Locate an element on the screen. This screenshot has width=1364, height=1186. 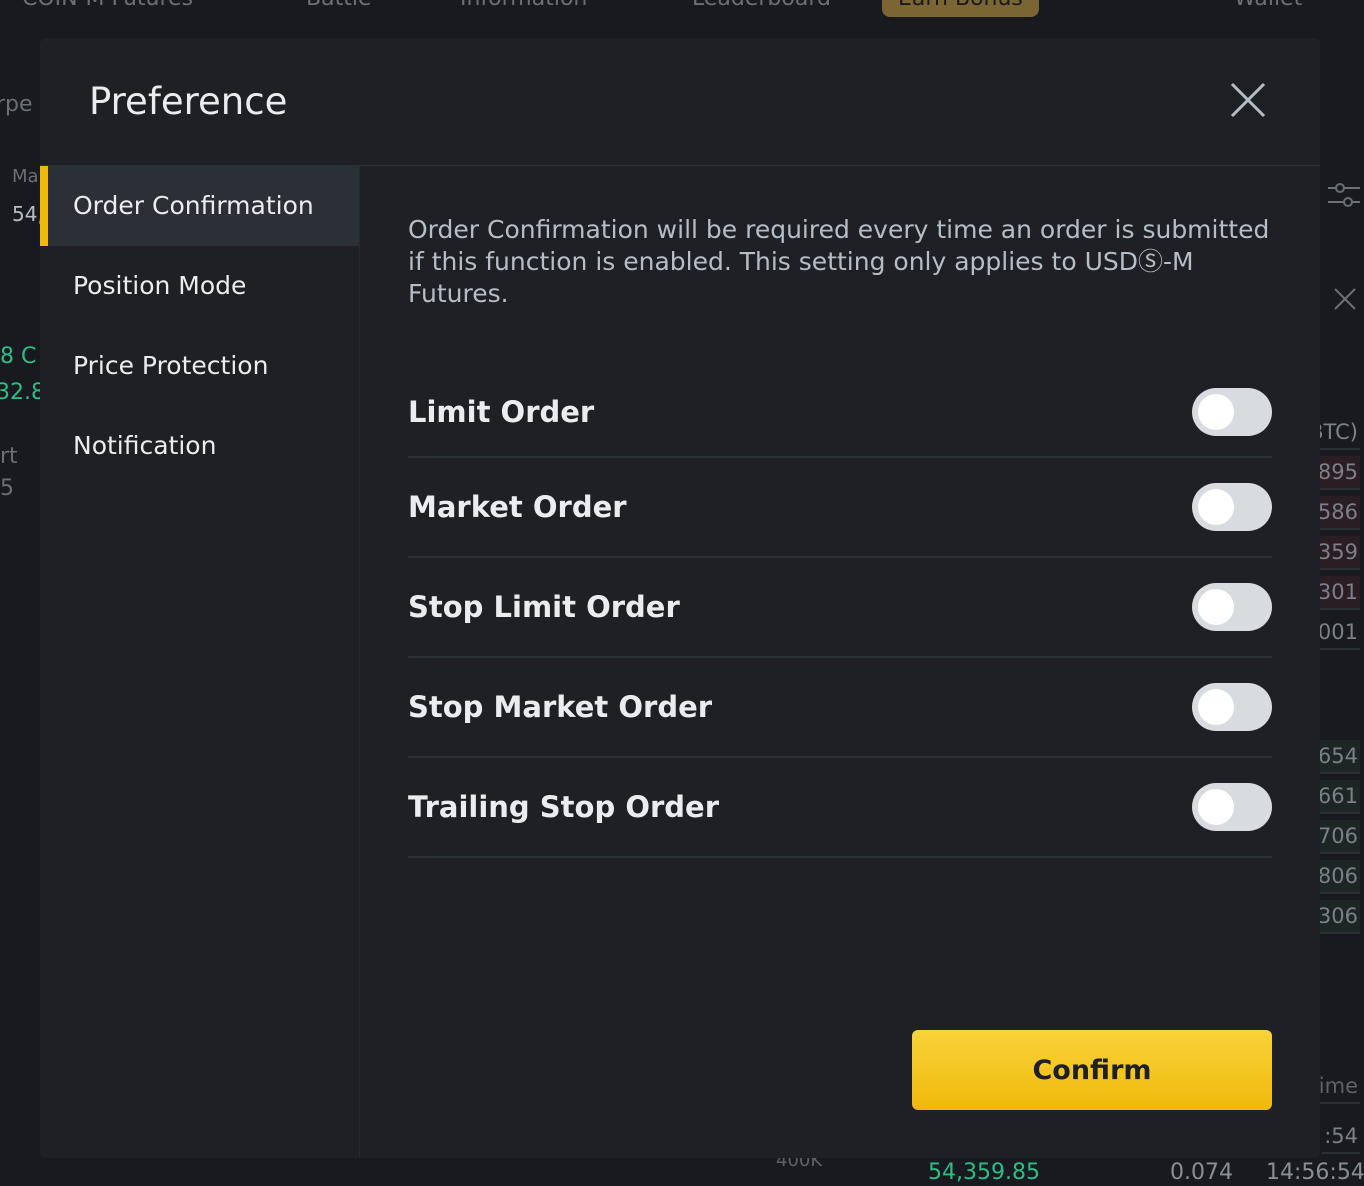
option-label: Market Order is located at coordinates (517, 507).